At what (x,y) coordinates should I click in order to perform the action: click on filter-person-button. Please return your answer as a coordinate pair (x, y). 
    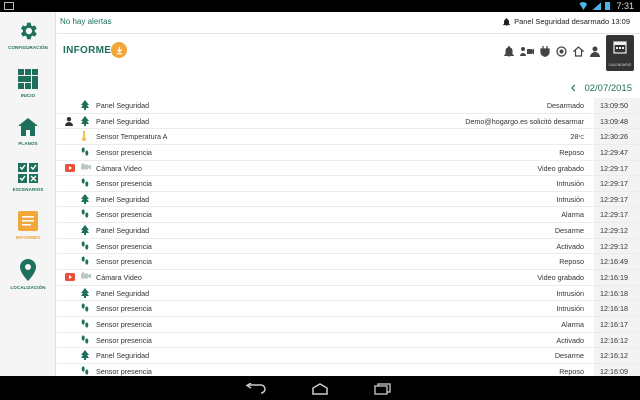
    Looking at the image, I should click on (595, 53).